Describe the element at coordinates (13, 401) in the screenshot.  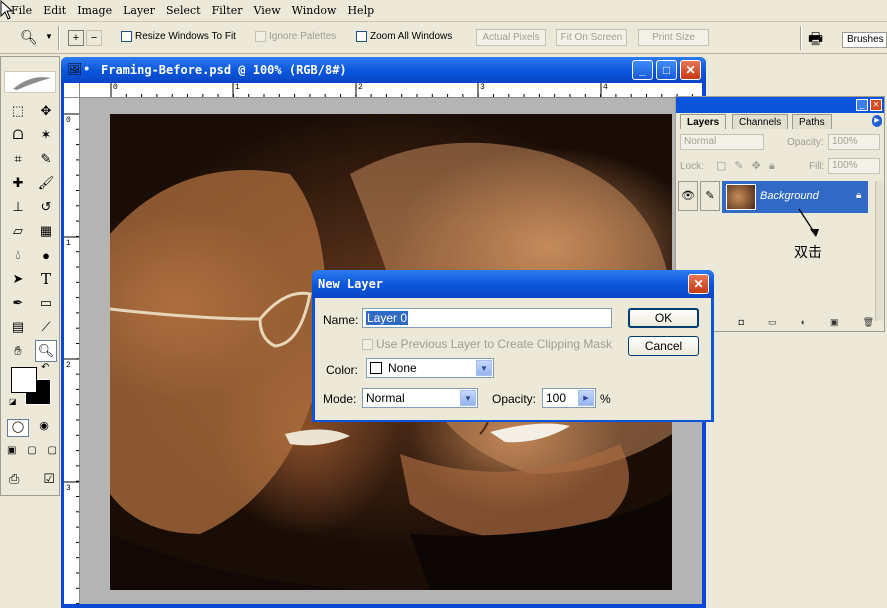
I see `default-colors-icon: ◪` at that location.